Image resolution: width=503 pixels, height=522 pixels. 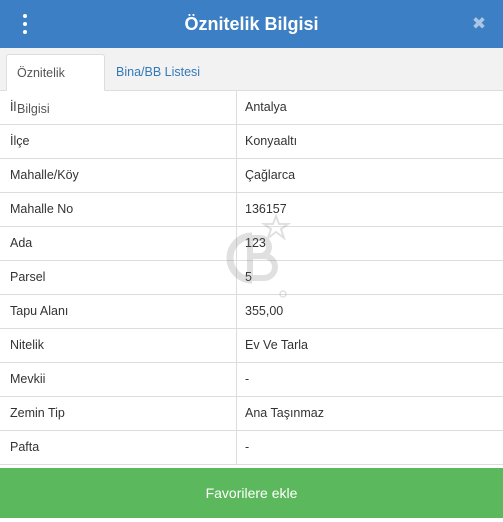 I want to click on row-label: Mevkii, so click(x=28, y=379).